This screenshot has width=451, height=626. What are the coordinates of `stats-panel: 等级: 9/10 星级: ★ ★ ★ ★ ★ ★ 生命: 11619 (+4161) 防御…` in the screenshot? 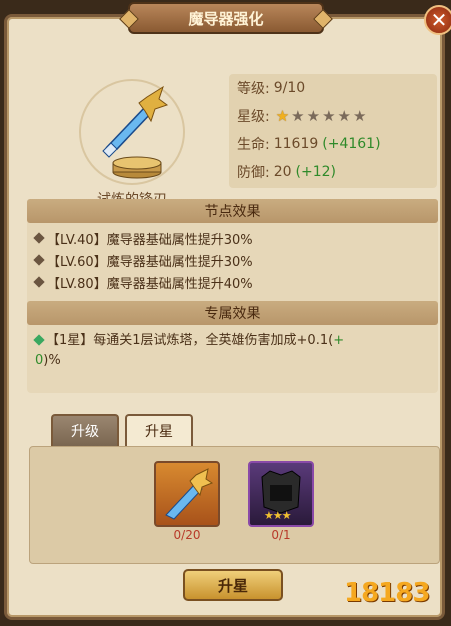 It's located at (333, 131).